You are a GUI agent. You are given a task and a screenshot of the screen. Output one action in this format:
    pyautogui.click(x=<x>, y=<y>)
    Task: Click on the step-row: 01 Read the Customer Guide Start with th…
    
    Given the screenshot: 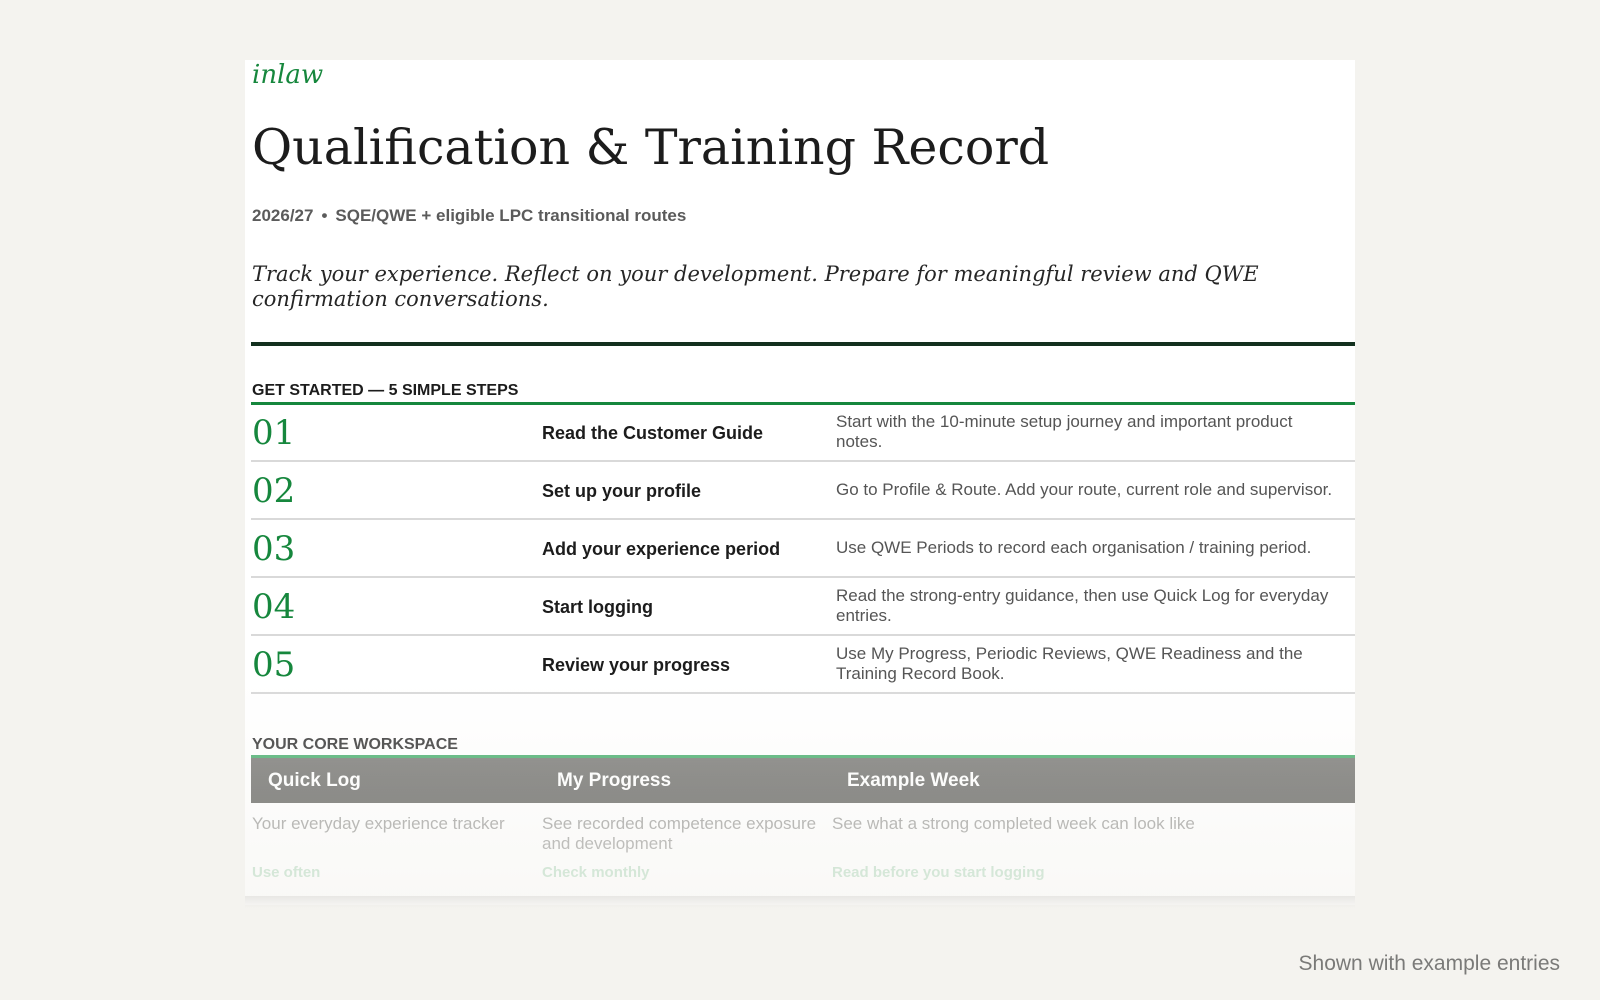 What is the action you would take?
    pyautogui.click(x=803, y=433)
    